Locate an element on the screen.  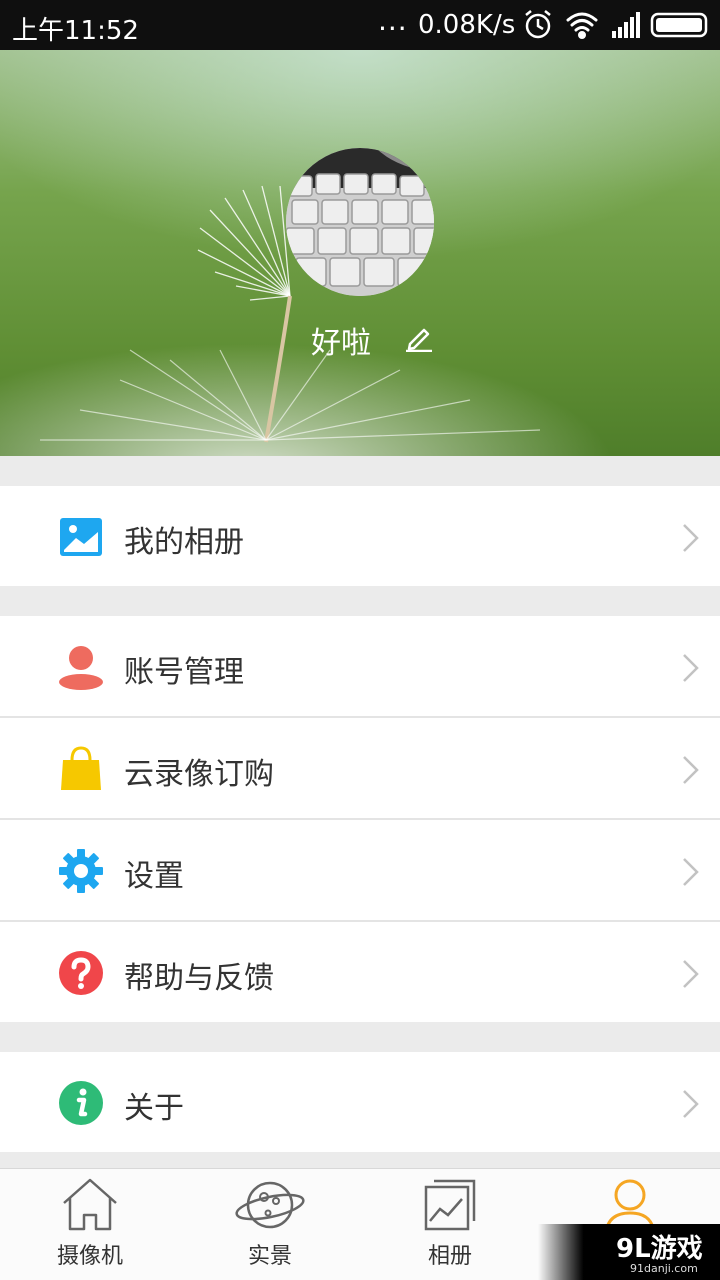
avatar is located at coordinates (360, 222).